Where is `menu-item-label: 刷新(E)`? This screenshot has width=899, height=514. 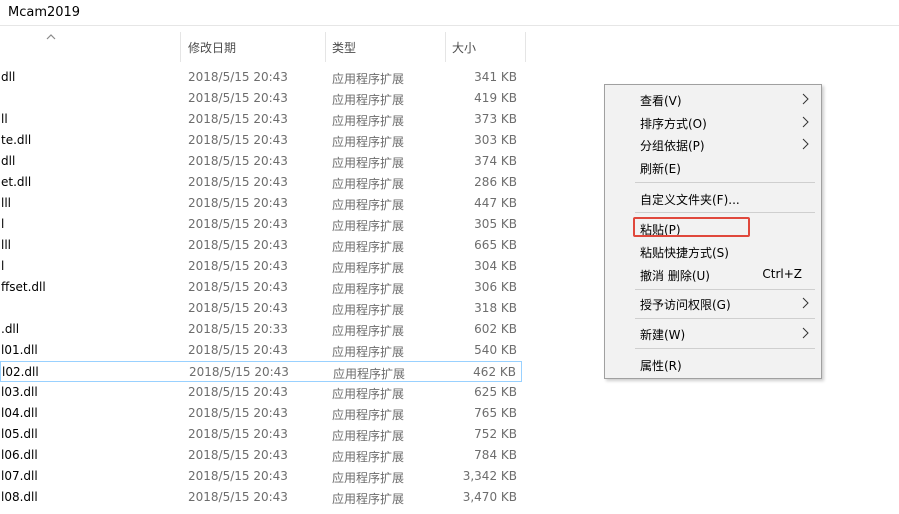 menu-item-label: 刷新(E) is located at coordinates (660, 169).